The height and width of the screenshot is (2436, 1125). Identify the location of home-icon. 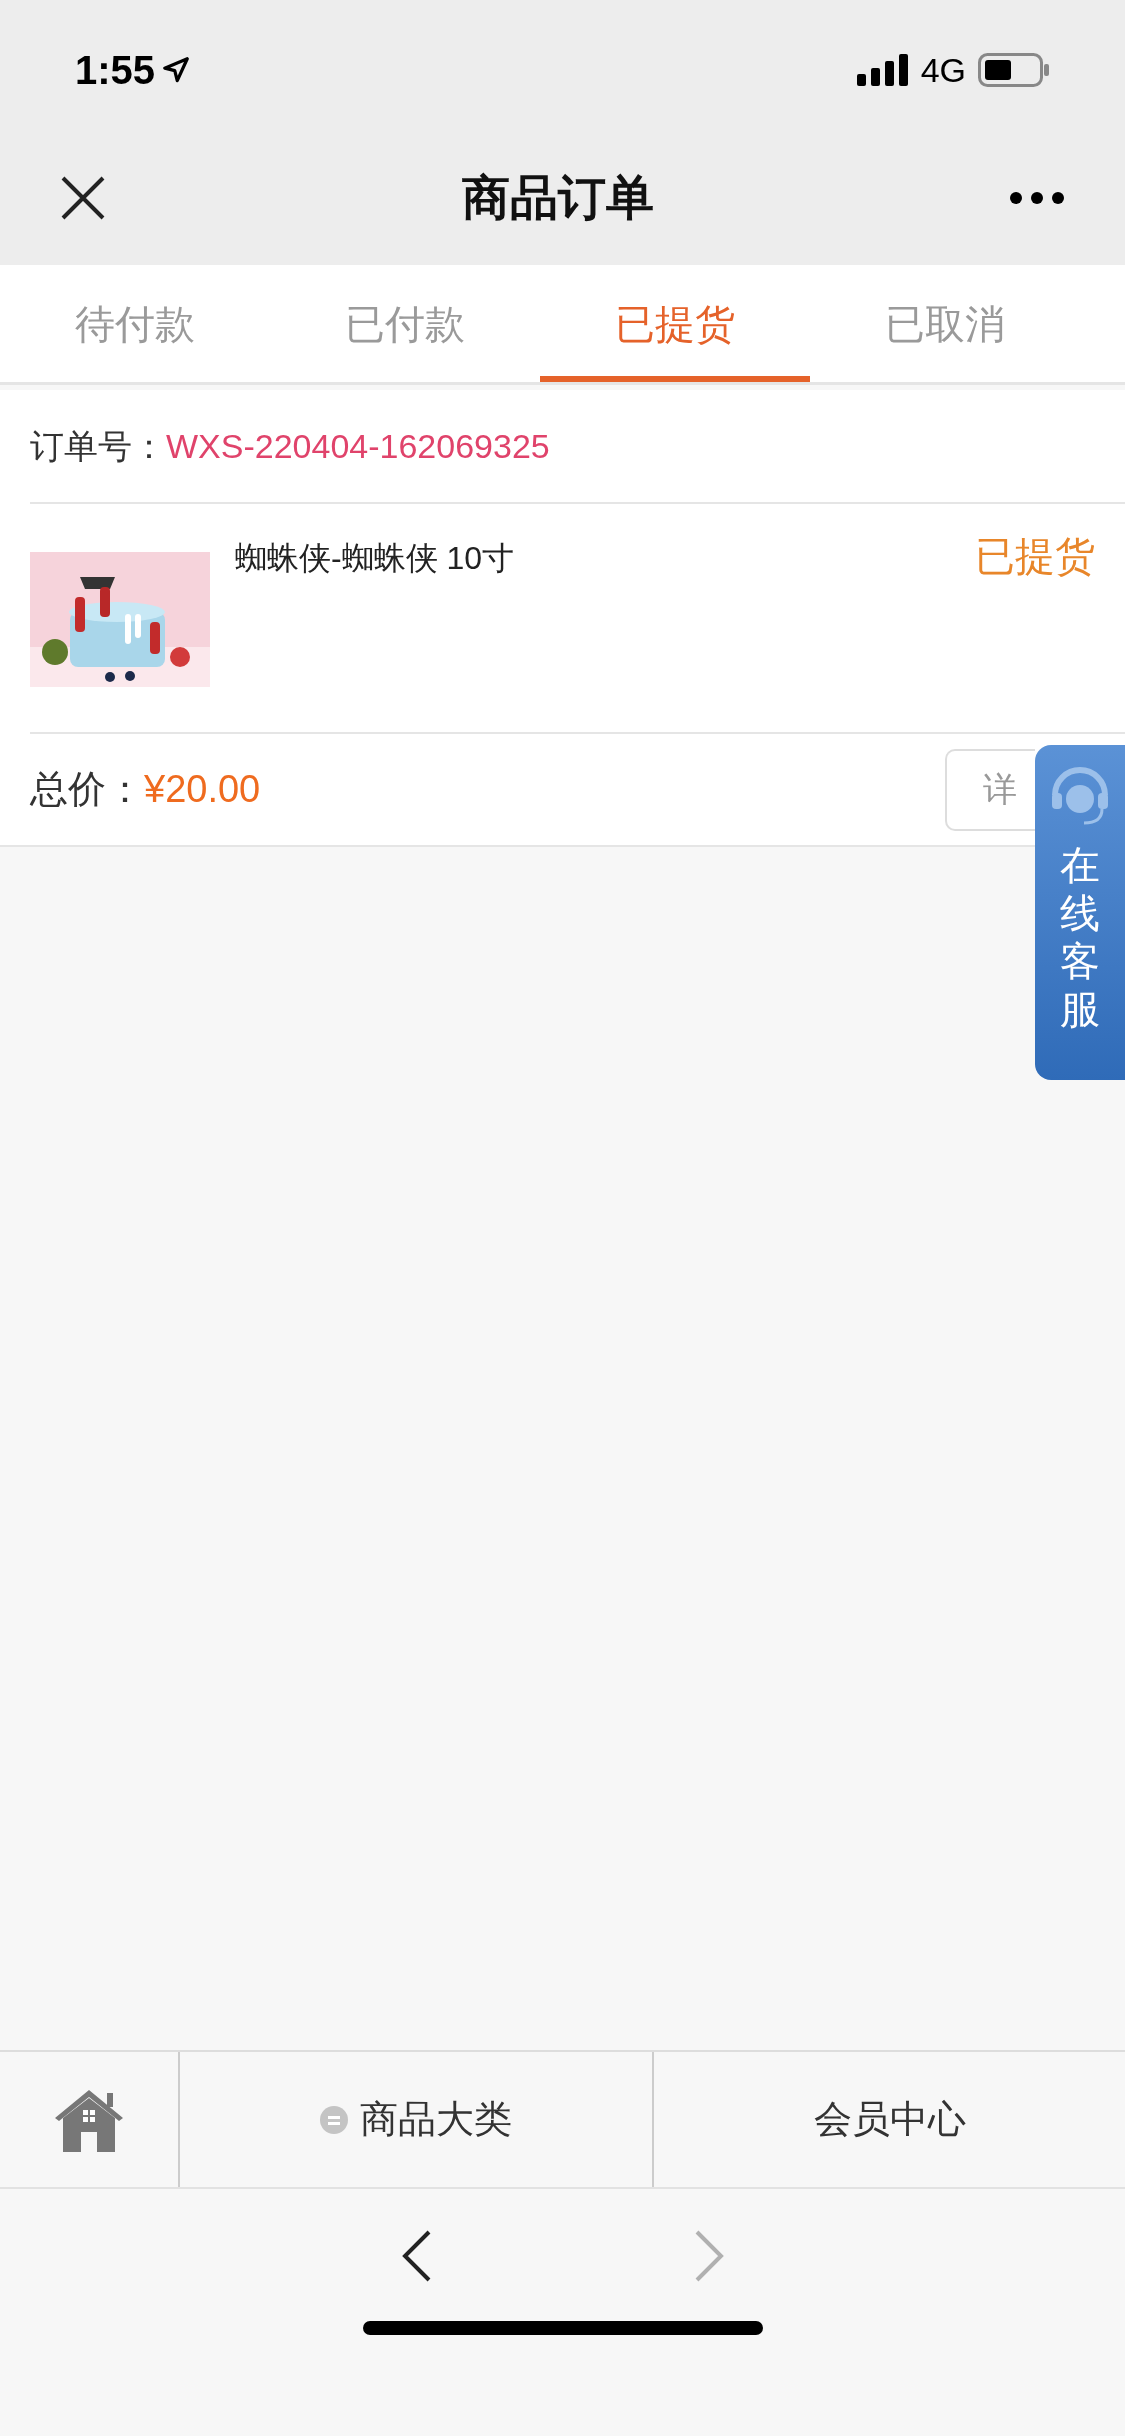
(89, 2119).